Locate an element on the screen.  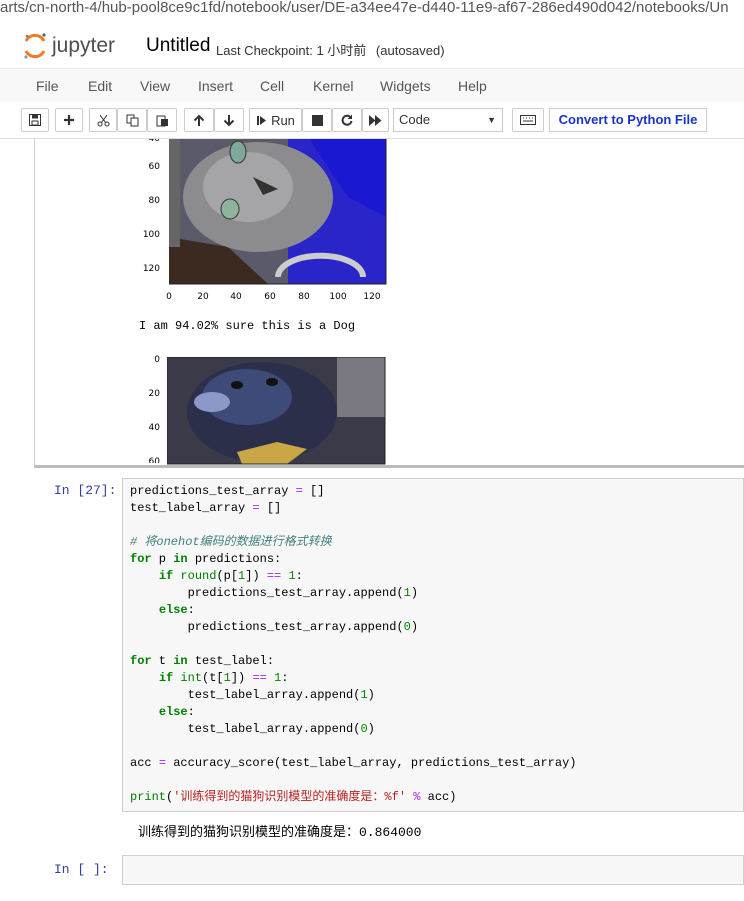
empty-cell-prompt: In [ ]: is located at coordinates (81, 869).